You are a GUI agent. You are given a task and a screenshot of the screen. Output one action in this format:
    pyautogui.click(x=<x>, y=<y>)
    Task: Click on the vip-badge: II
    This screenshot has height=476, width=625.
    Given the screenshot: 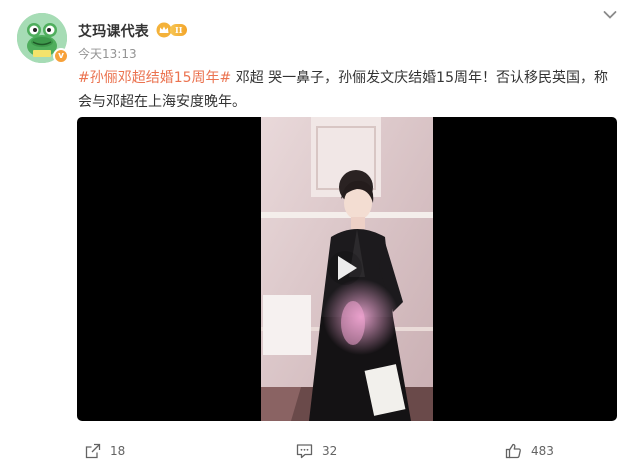 What is the action you would take?
    pyautogui.click(x=172, y=30)
    